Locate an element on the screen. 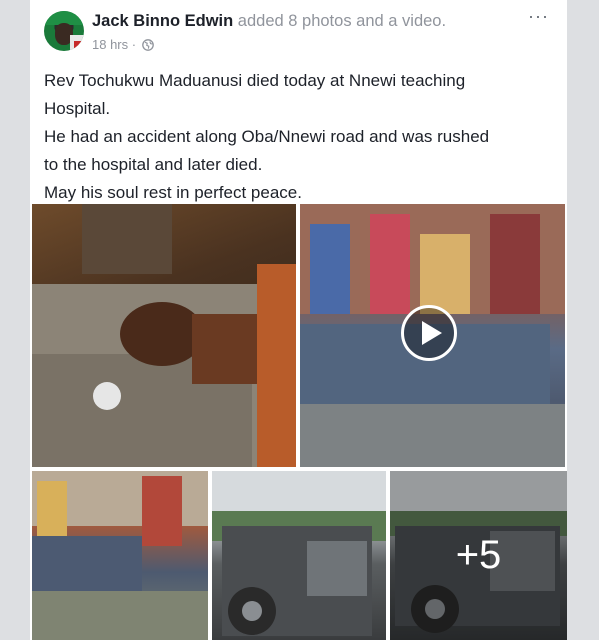 This screenshot has height=640, width=599. avatar-flag-accent is located at coordinates (78, 46).